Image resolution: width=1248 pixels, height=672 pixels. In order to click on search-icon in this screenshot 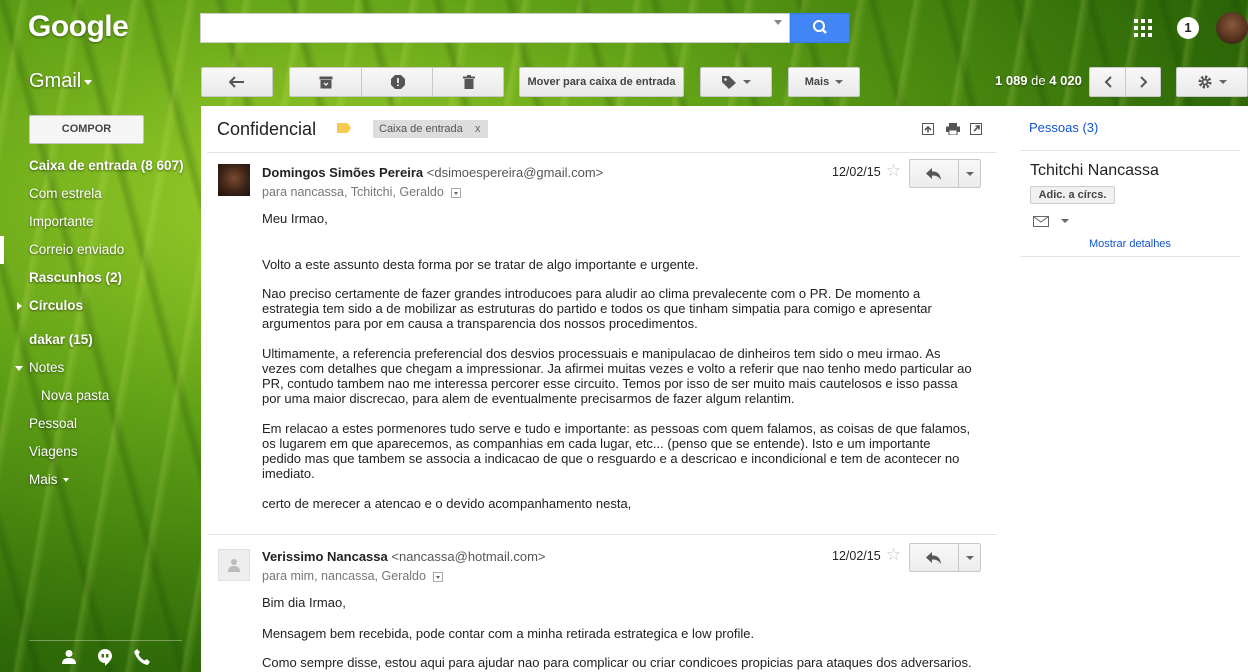, I will do `click(820, 27)`.